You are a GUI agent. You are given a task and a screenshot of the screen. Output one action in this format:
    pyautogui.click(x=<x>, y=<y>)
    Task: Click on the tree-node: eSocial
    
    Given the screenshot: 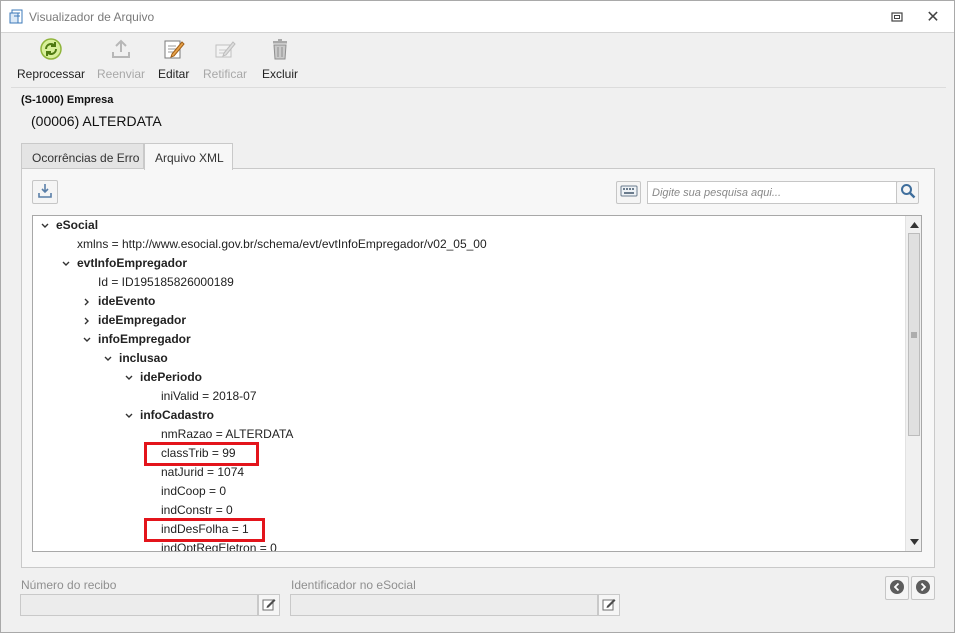 What is the action you would take?
    pyautogui.click(x=77, y=225)
    